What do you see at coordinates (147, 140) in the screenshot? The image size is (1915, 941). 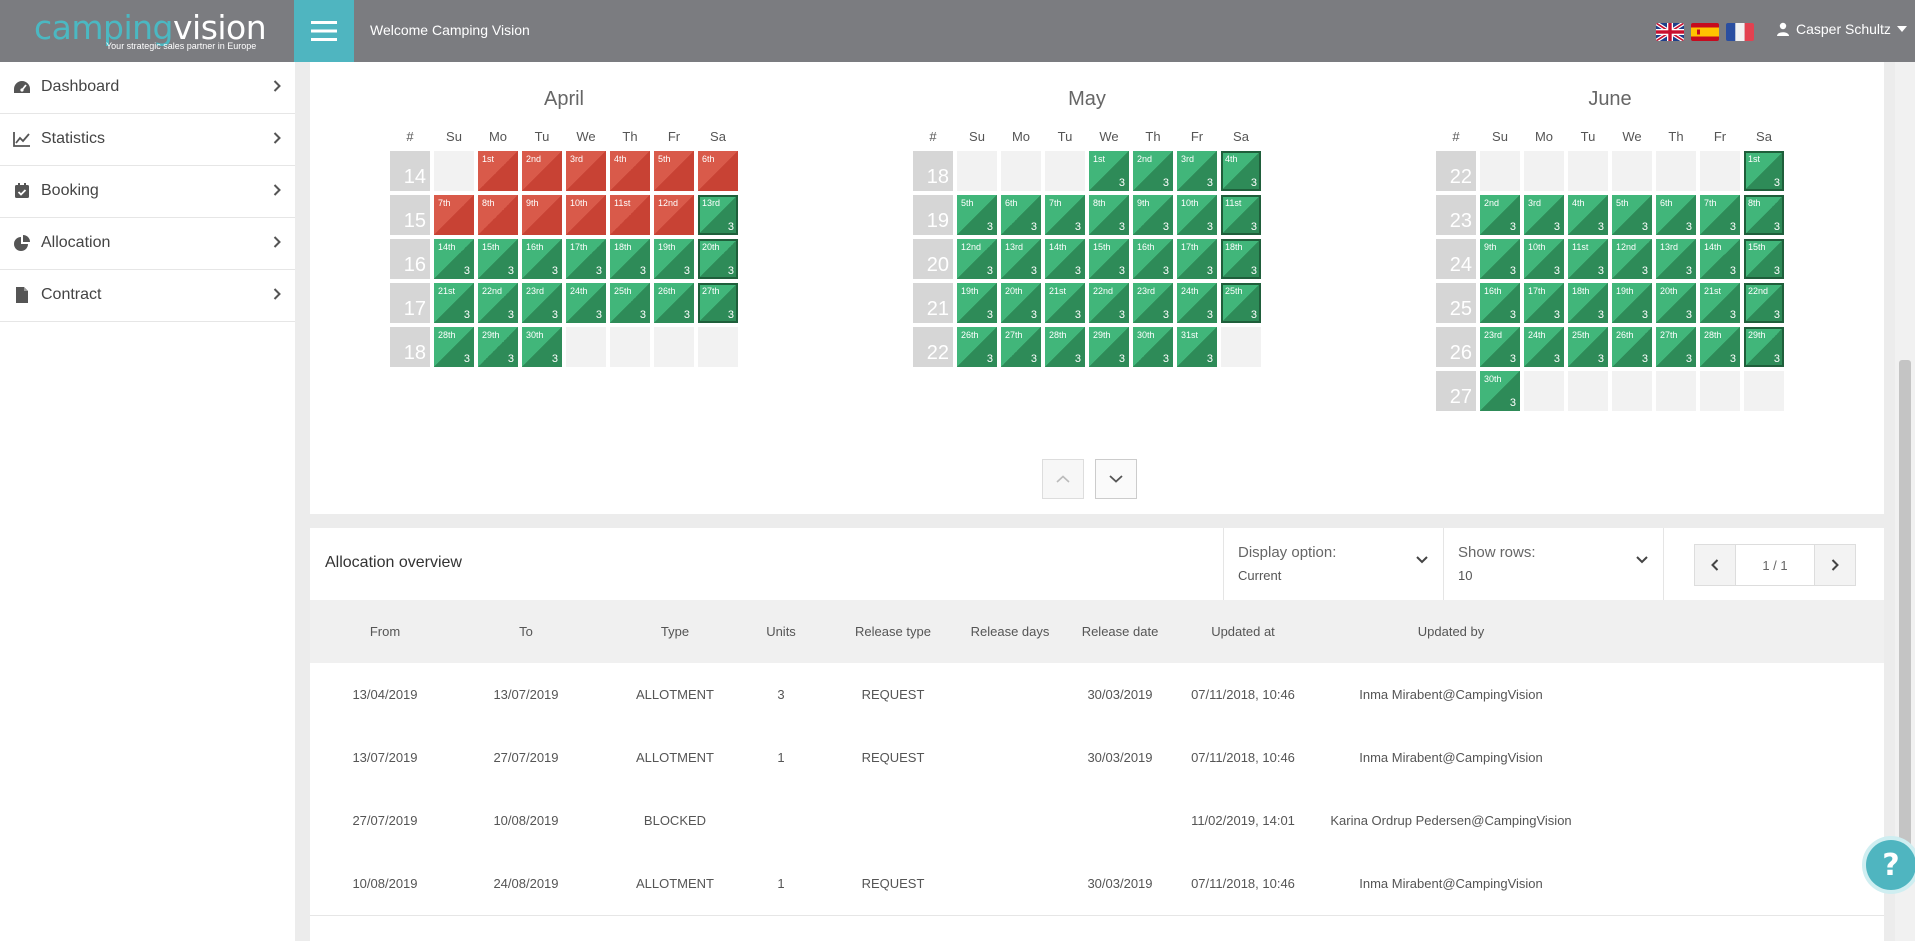 I see `sidebar-item-statistics: Statistics` at bounding box center [147, 140].